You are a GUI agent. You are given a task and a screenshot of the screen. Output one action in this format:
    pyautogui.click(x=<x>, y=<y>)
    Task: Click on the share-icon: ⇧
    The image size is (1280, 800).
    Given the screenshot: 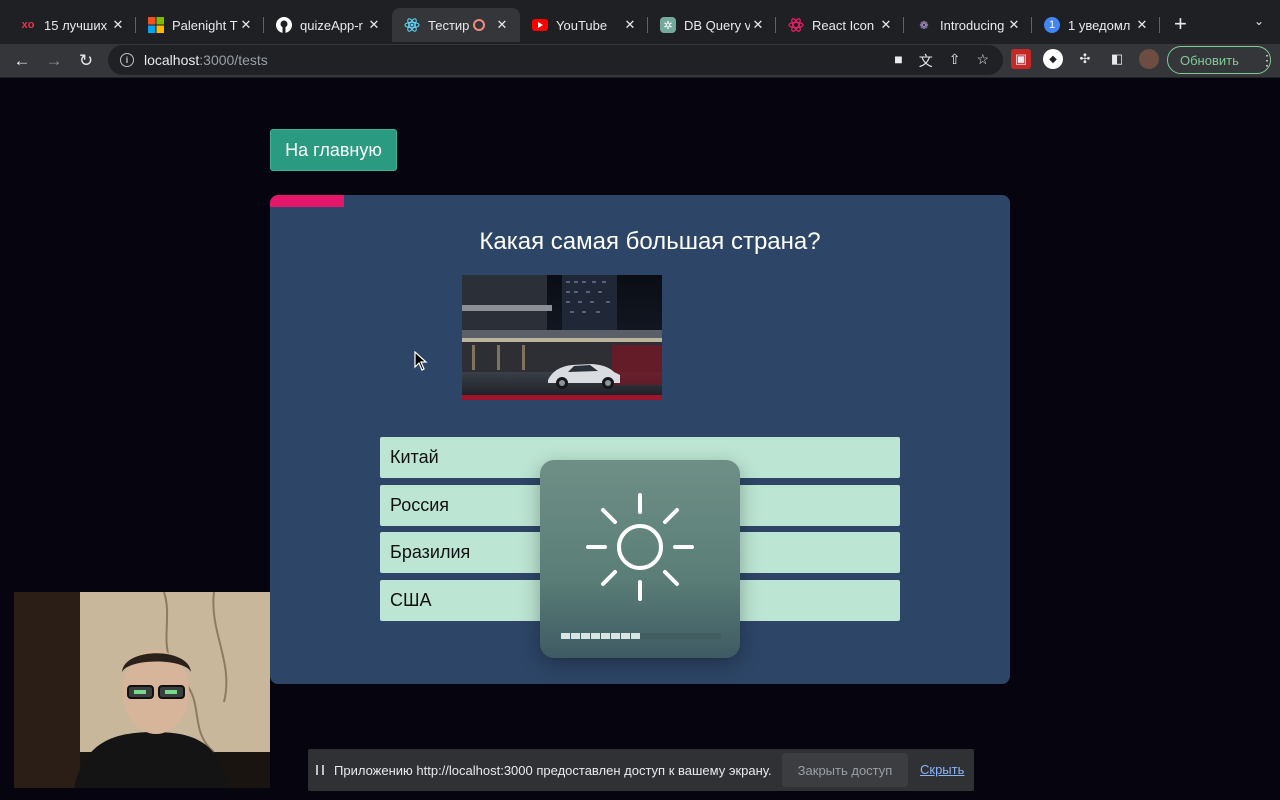 What is the action you would take?
    pyautogui.click(x=955, y=61)
    